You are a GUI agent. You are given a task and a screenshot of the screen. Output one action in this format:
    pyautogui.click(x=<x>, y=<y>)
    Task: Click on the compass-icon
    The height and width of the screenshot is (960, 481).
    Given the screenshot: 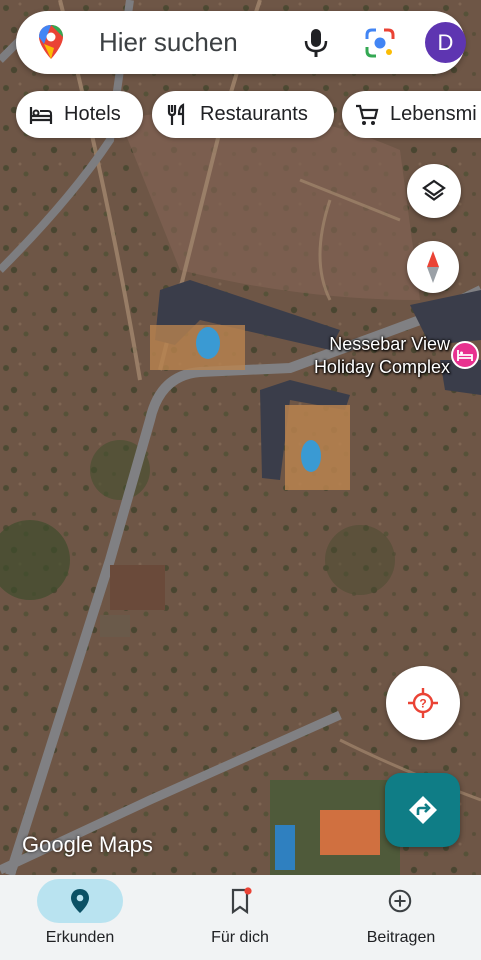 What is the action you would take?
    pyautogui.click(x=433, y=267)
    